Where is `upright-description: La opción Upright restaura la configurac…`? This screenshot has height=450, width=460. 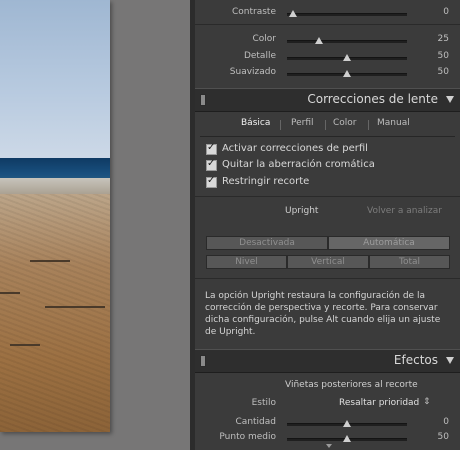
upright-description: La opción Upright restaura la configurac… is located at coordinates (323, 314).